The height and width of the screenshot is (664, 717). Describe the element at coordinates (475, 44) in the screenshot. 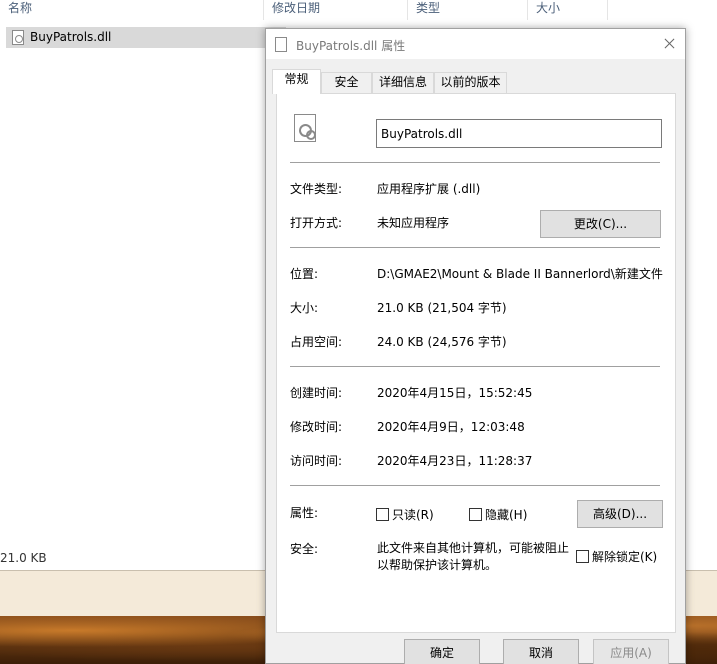

I see `dialog-titlebar: BuyPatrols.dll 属性` at that location.